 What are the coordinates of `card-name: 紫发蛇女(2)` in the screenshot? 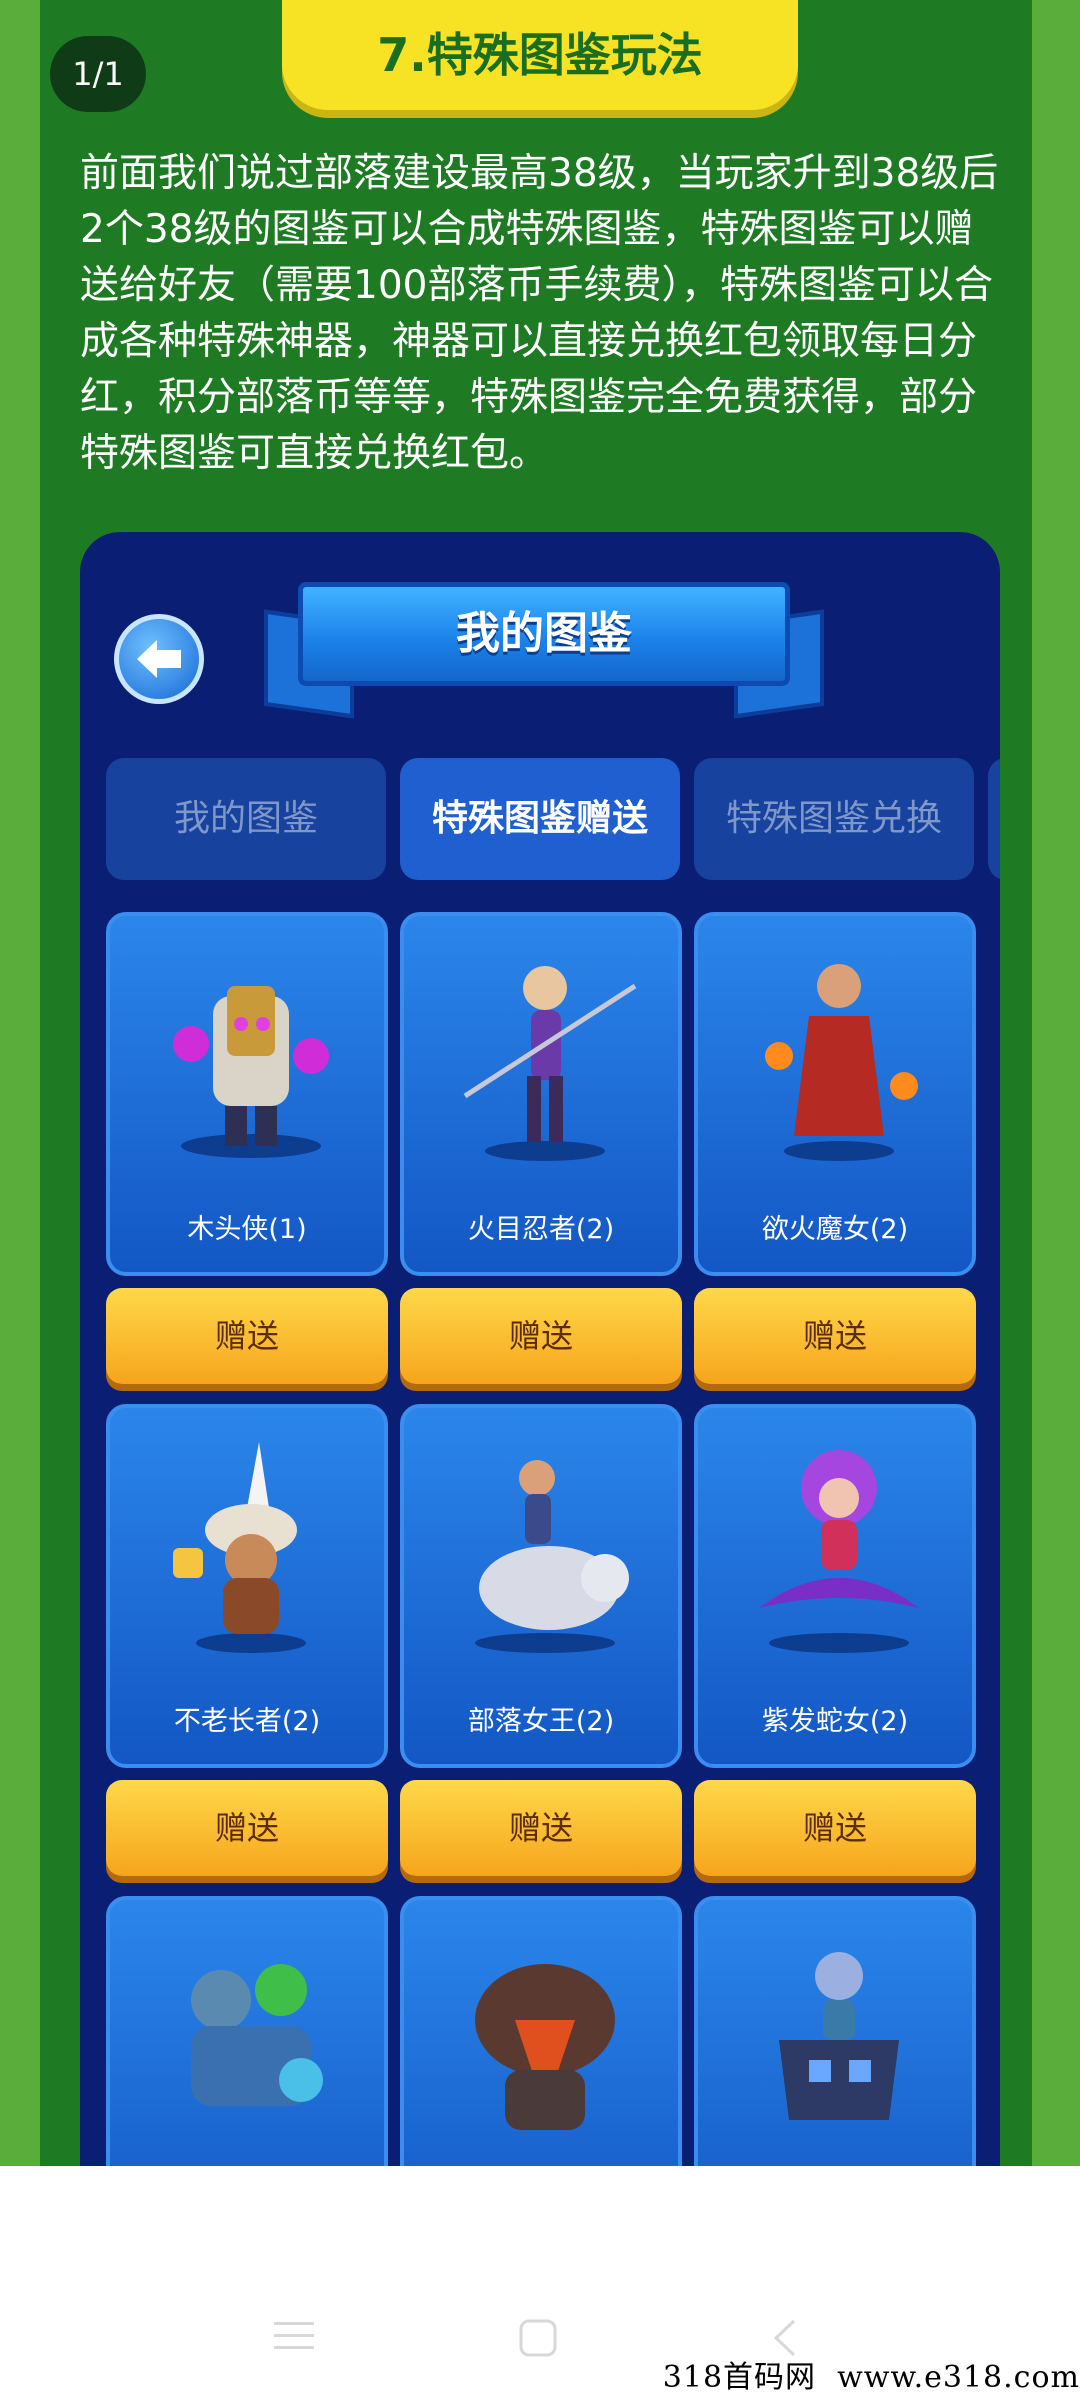 It's located at (835, 1721).